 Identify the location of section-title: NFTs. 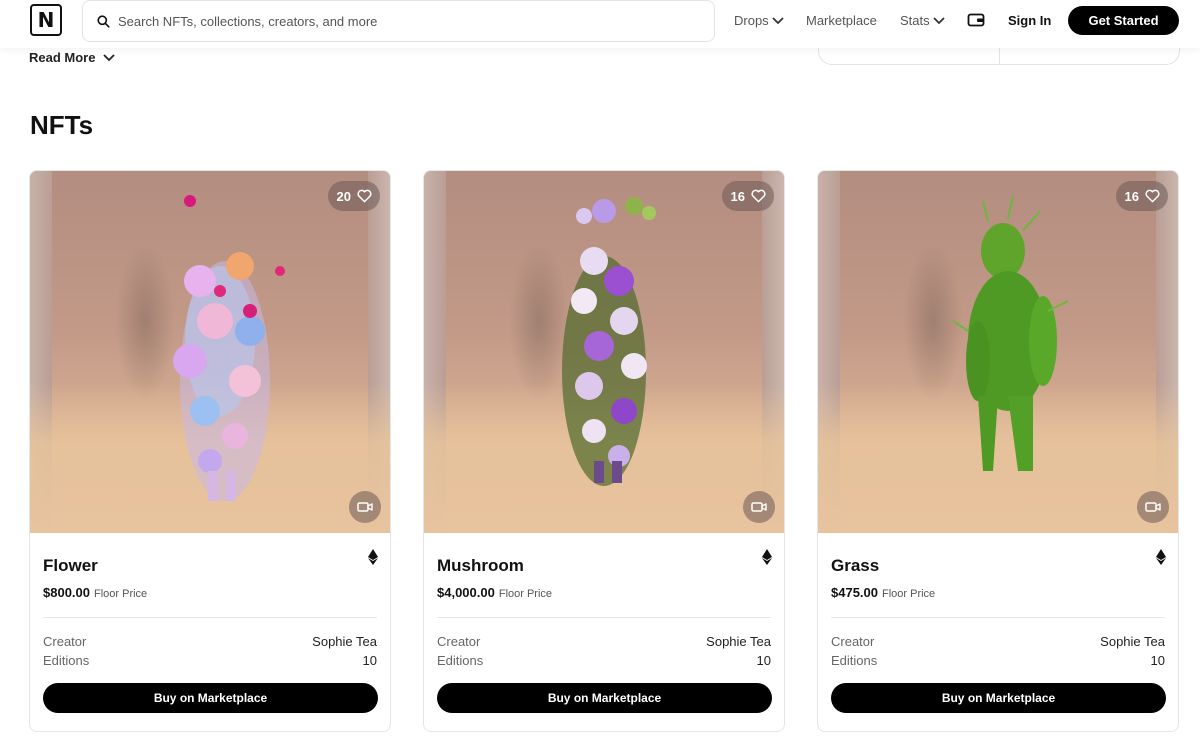
(62, 125).